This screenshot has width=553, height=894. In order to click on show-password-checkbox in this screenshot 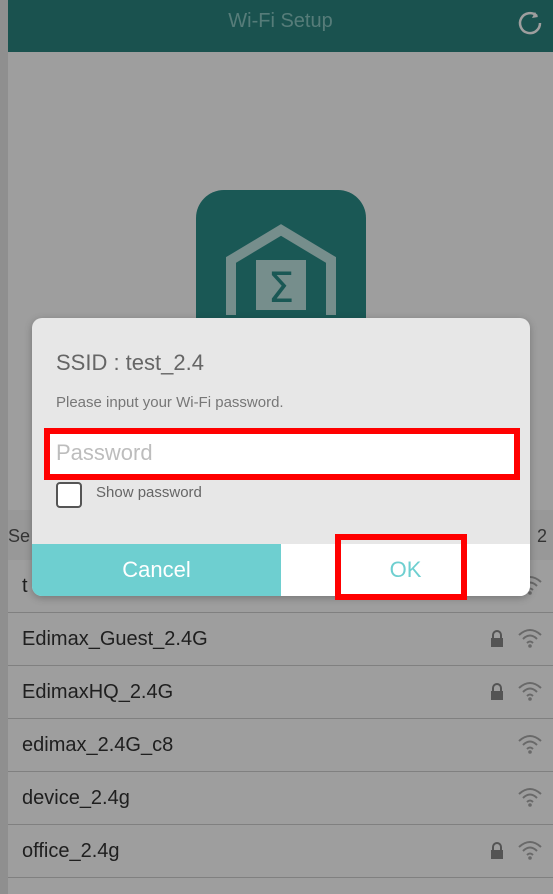, I will do `click(69, 495)`.